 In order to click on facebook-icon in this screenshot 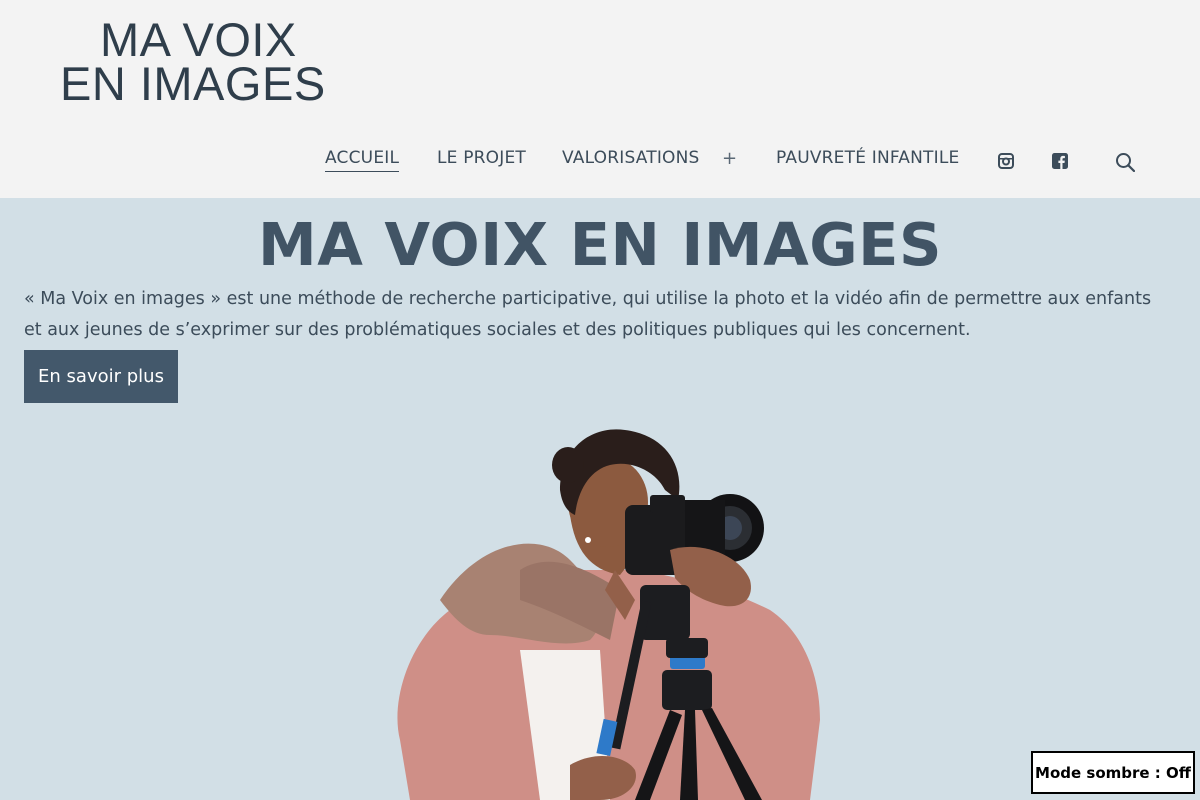, I will do `click(1060, 163)`.